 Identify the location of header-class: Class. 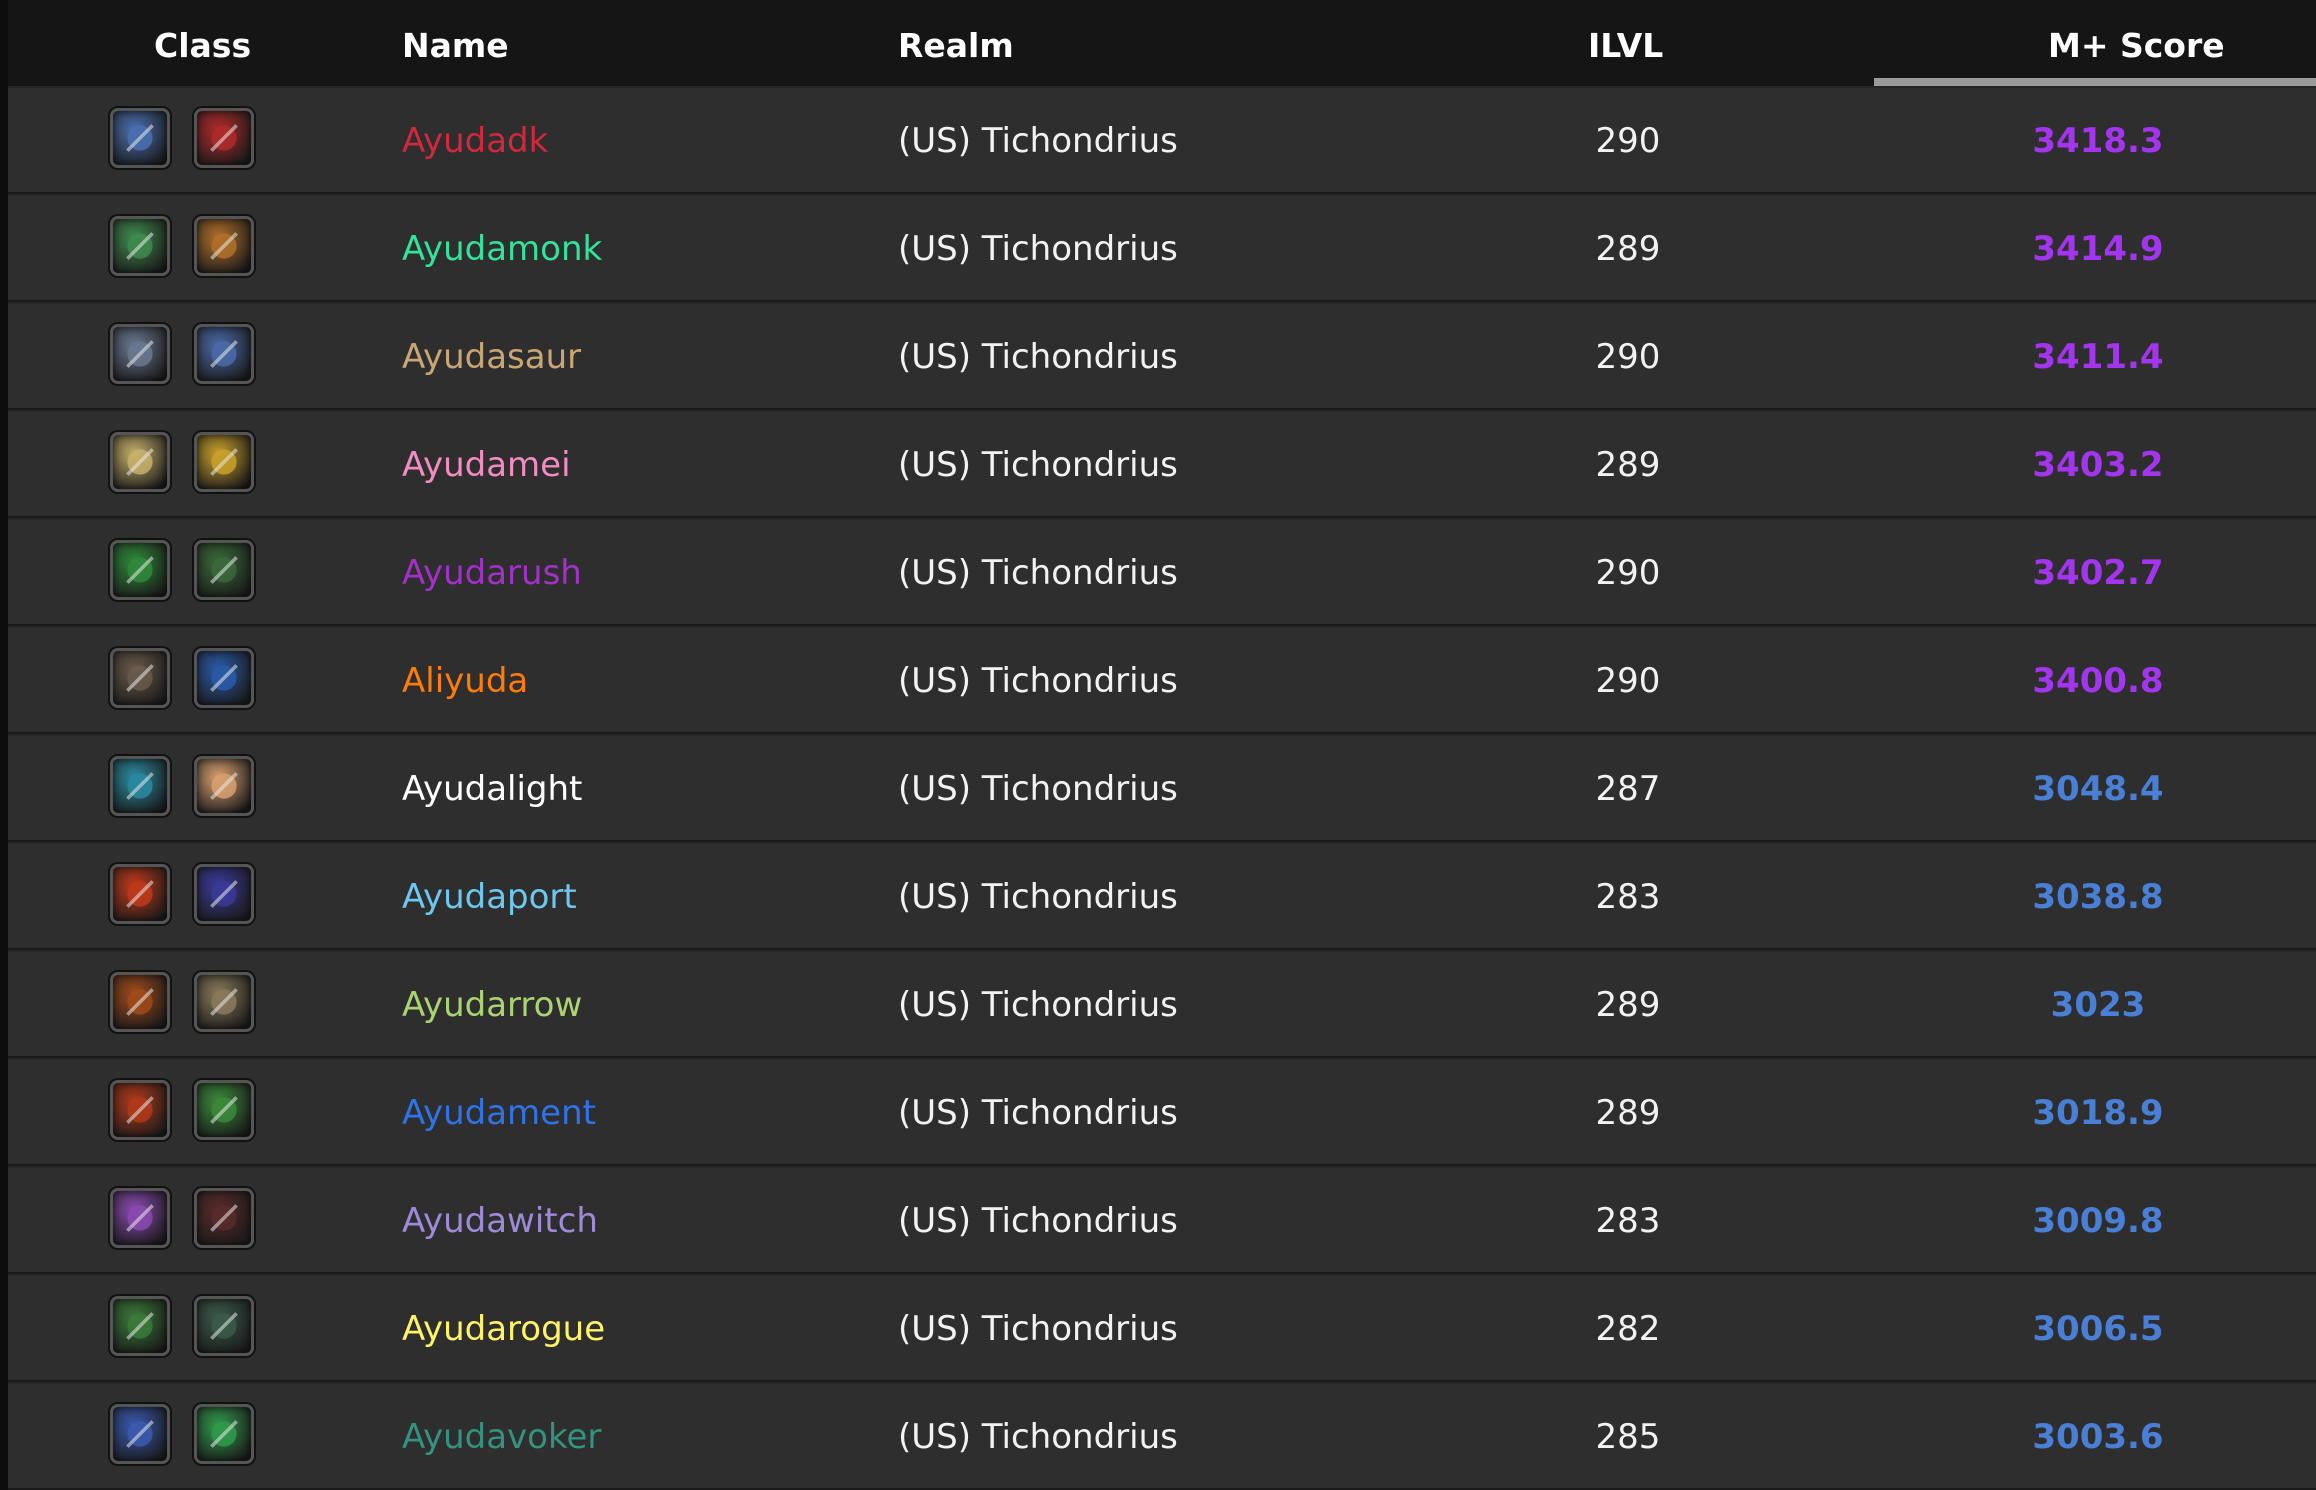
(202, 43).